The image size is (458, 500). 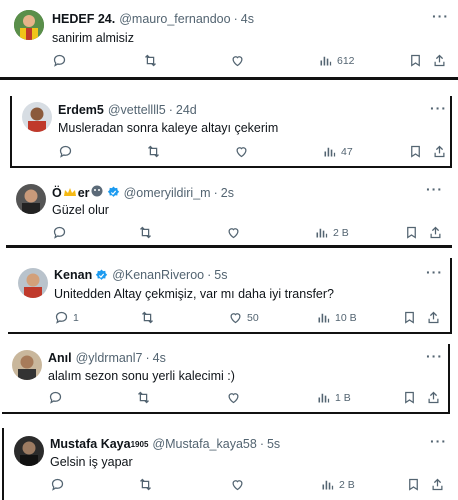 I want to click on tweet-text: Güzel olur, so click(x=80, y=210).